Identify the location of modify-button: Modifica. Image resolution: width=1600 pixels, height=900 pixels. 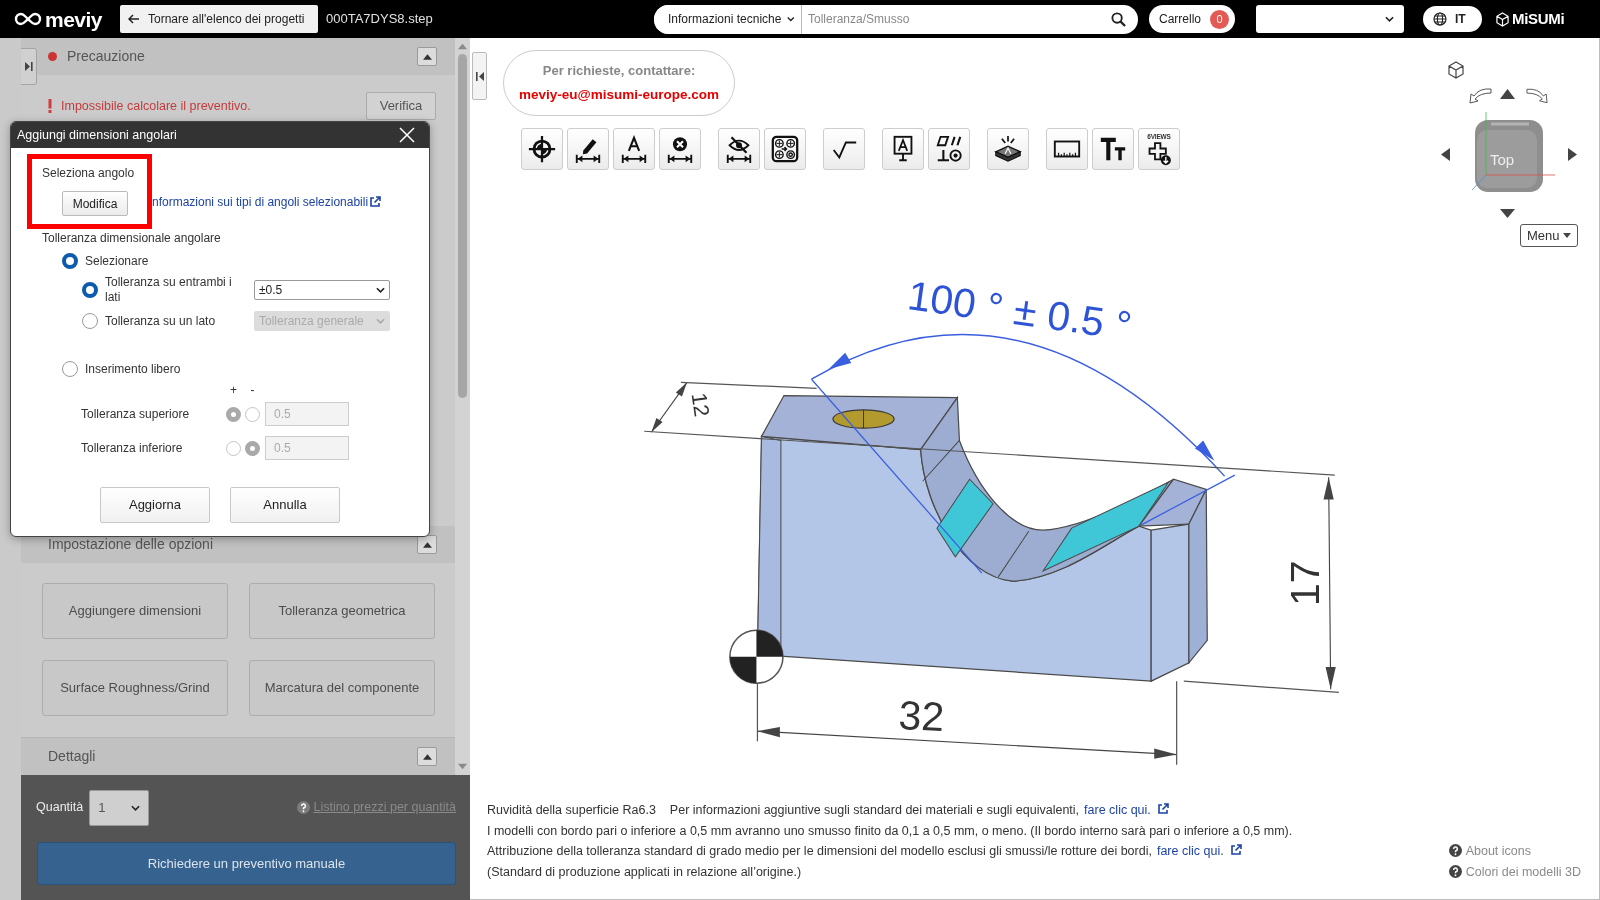
(95, 203).